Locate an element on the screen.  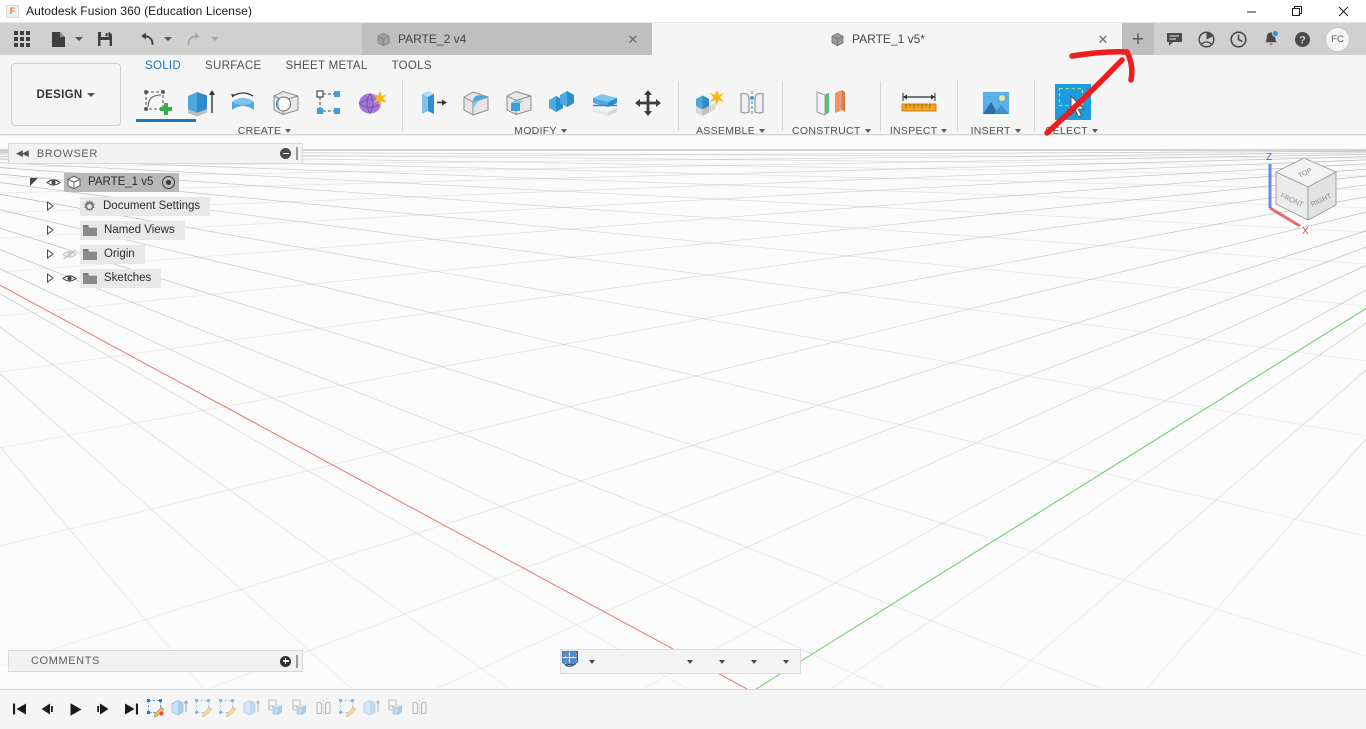
measure-icon is located at coordinates (919, 103).